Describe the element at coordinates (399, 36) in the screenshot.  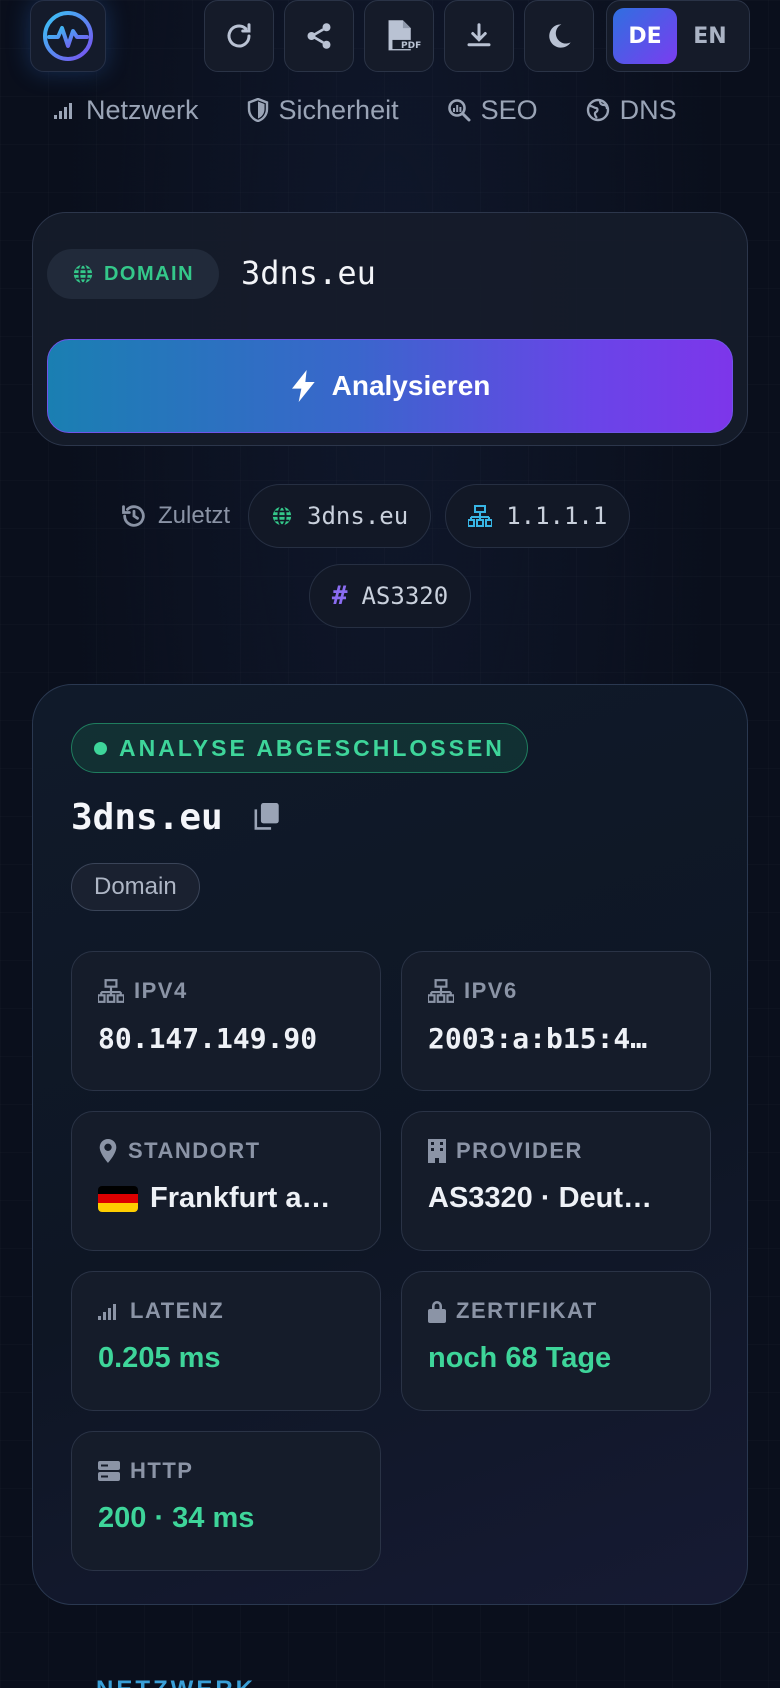
I see `pdf-export-button: PDF` at that location.